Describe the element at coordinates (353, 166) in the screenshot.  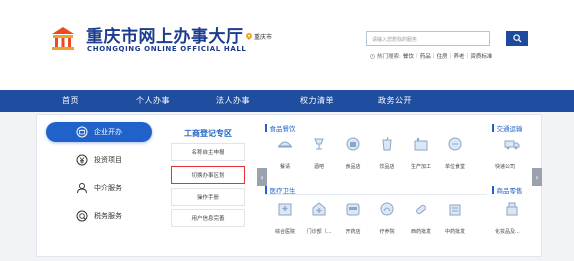
I see `service-label: 食品店` at that location.